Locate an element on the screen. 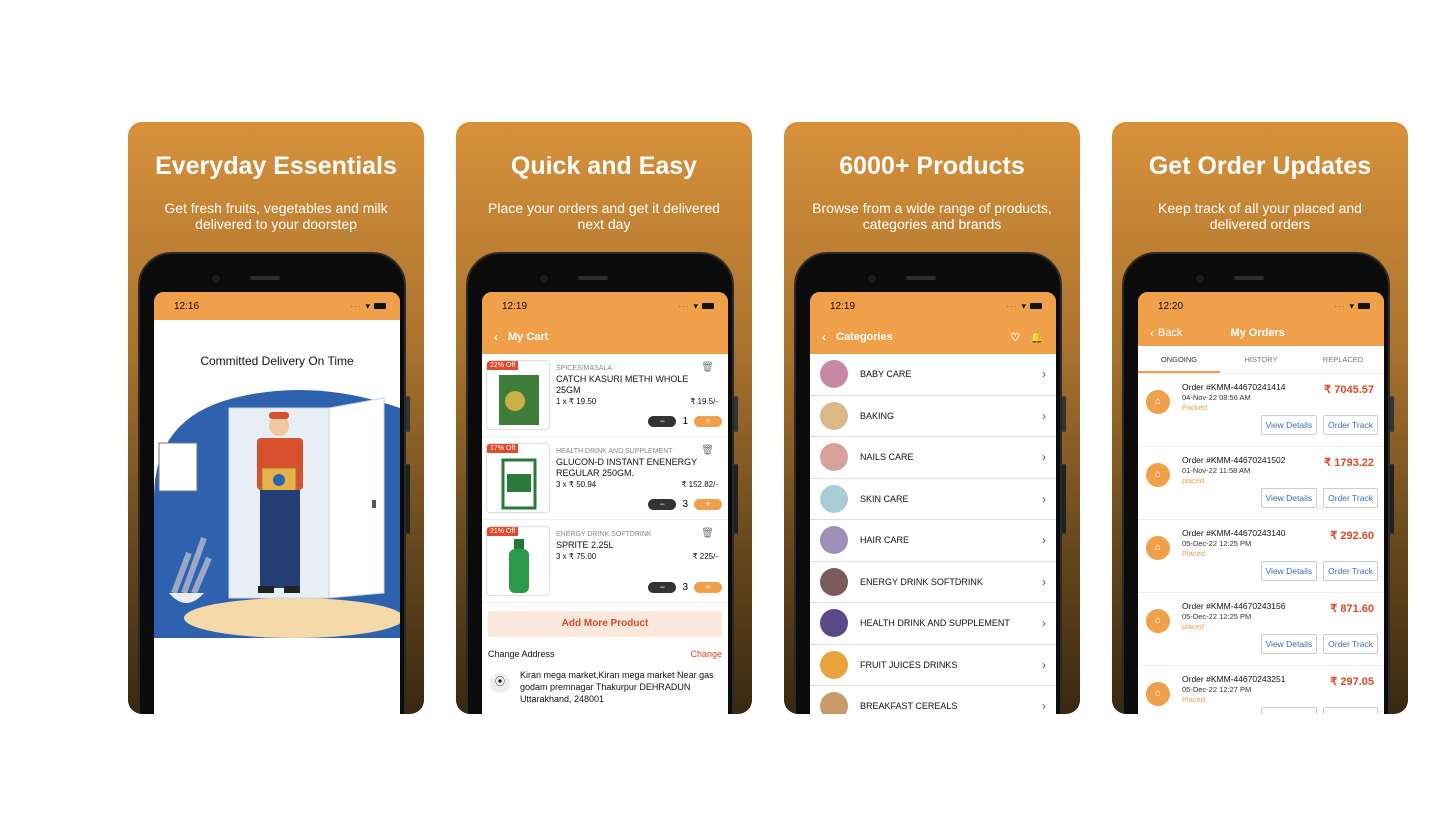  category-row: BABY CARE › is located at coordinates (933, 375).